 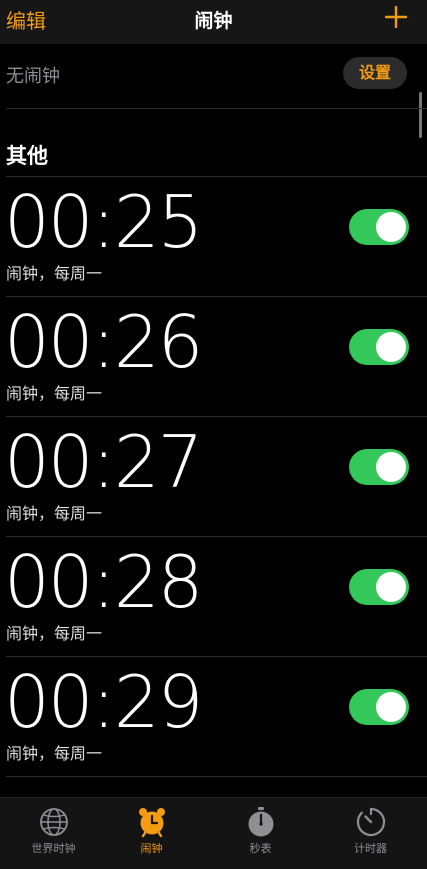 I want to click on timer-icon, so click(x=370, y=822).